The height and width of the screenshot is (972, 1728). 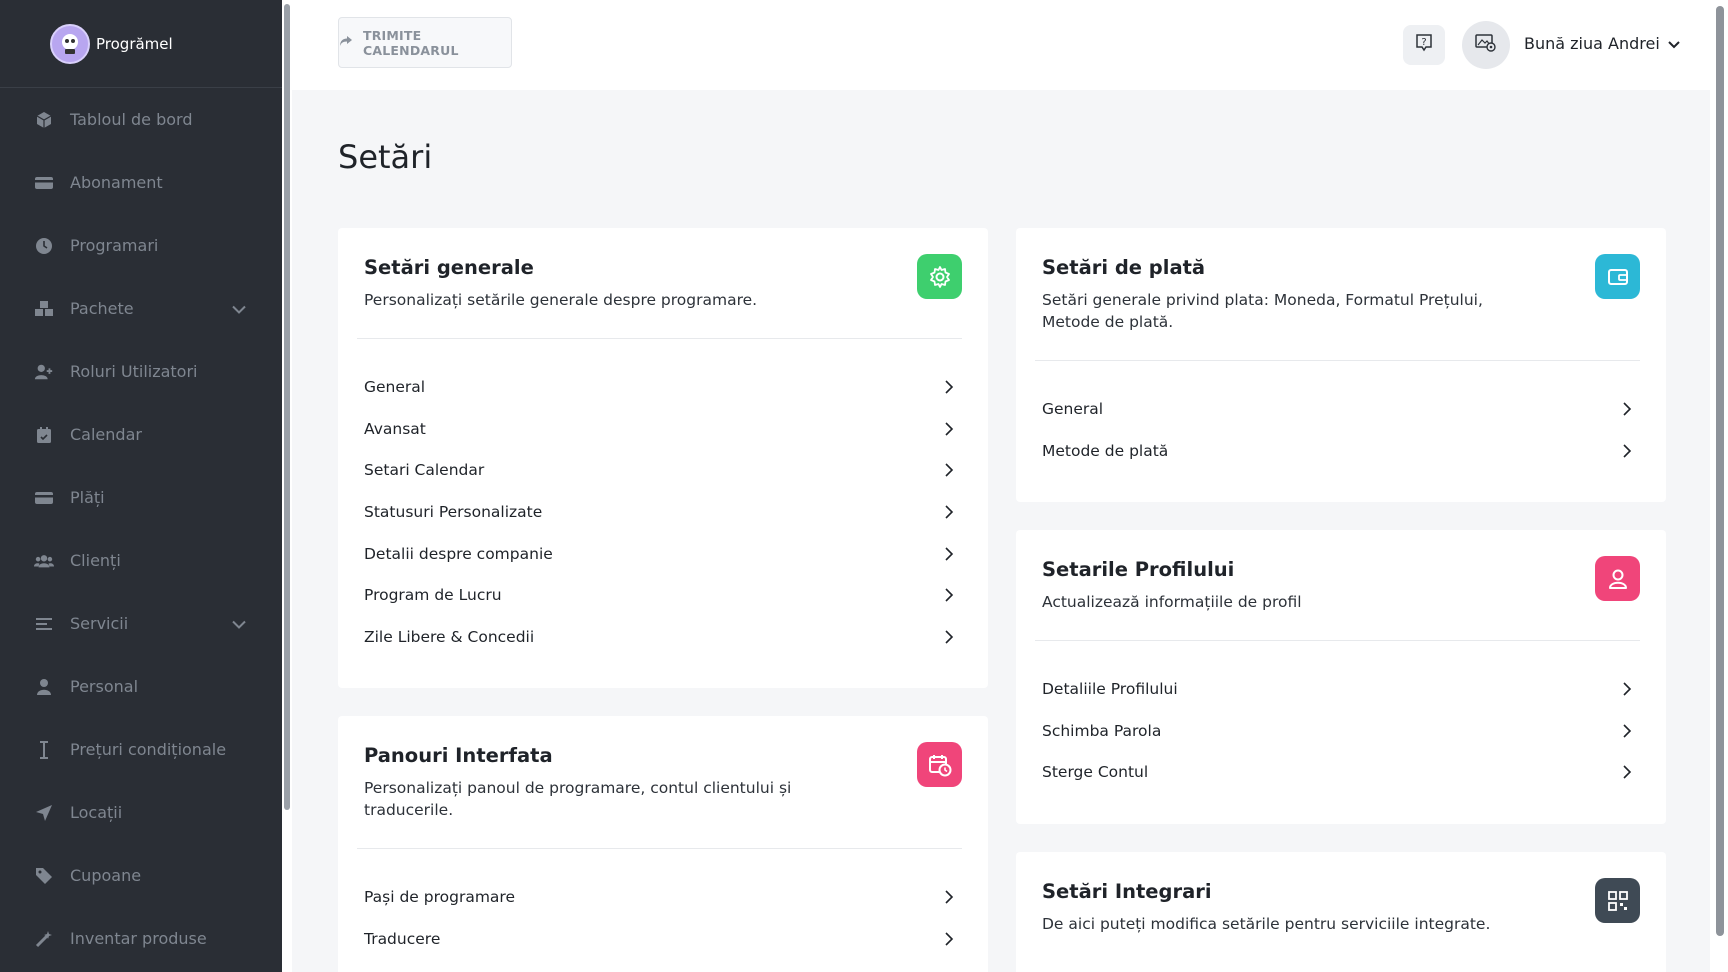 I want to click on sidebar-item-label: Locații, so click(x=96, y=812).